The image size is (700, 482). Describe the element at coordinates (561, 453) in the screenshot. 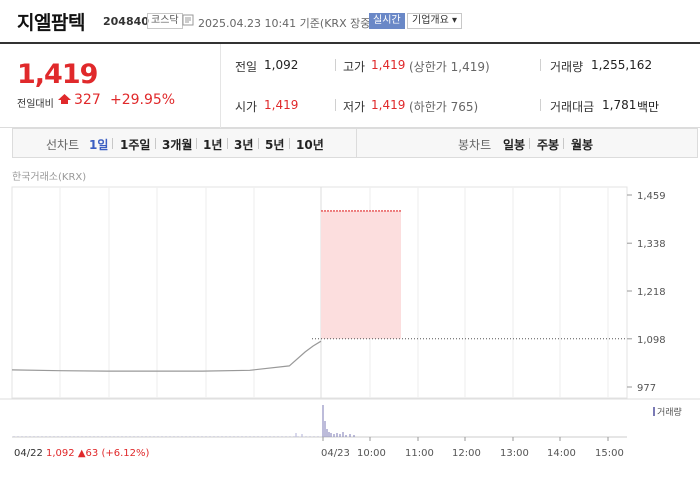

I see `x-tick-label: 14:00` at that location.